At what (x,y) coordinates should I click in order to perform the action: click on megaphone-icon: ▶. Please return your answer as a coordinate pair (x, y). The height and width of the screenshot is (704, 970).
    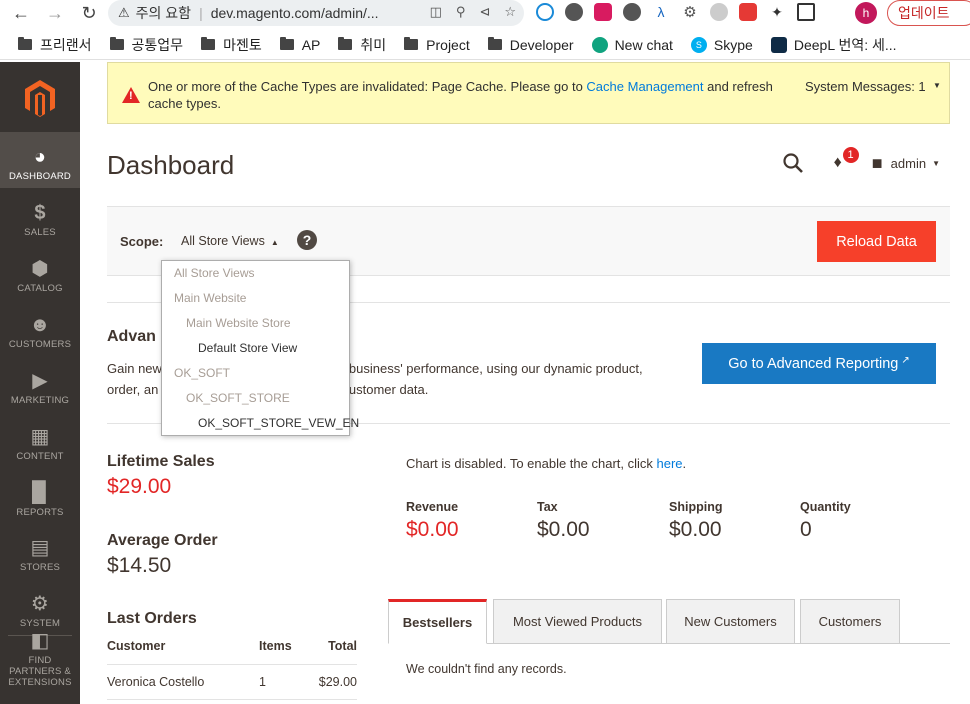
    Looking at the image, I should click on (40, 381).